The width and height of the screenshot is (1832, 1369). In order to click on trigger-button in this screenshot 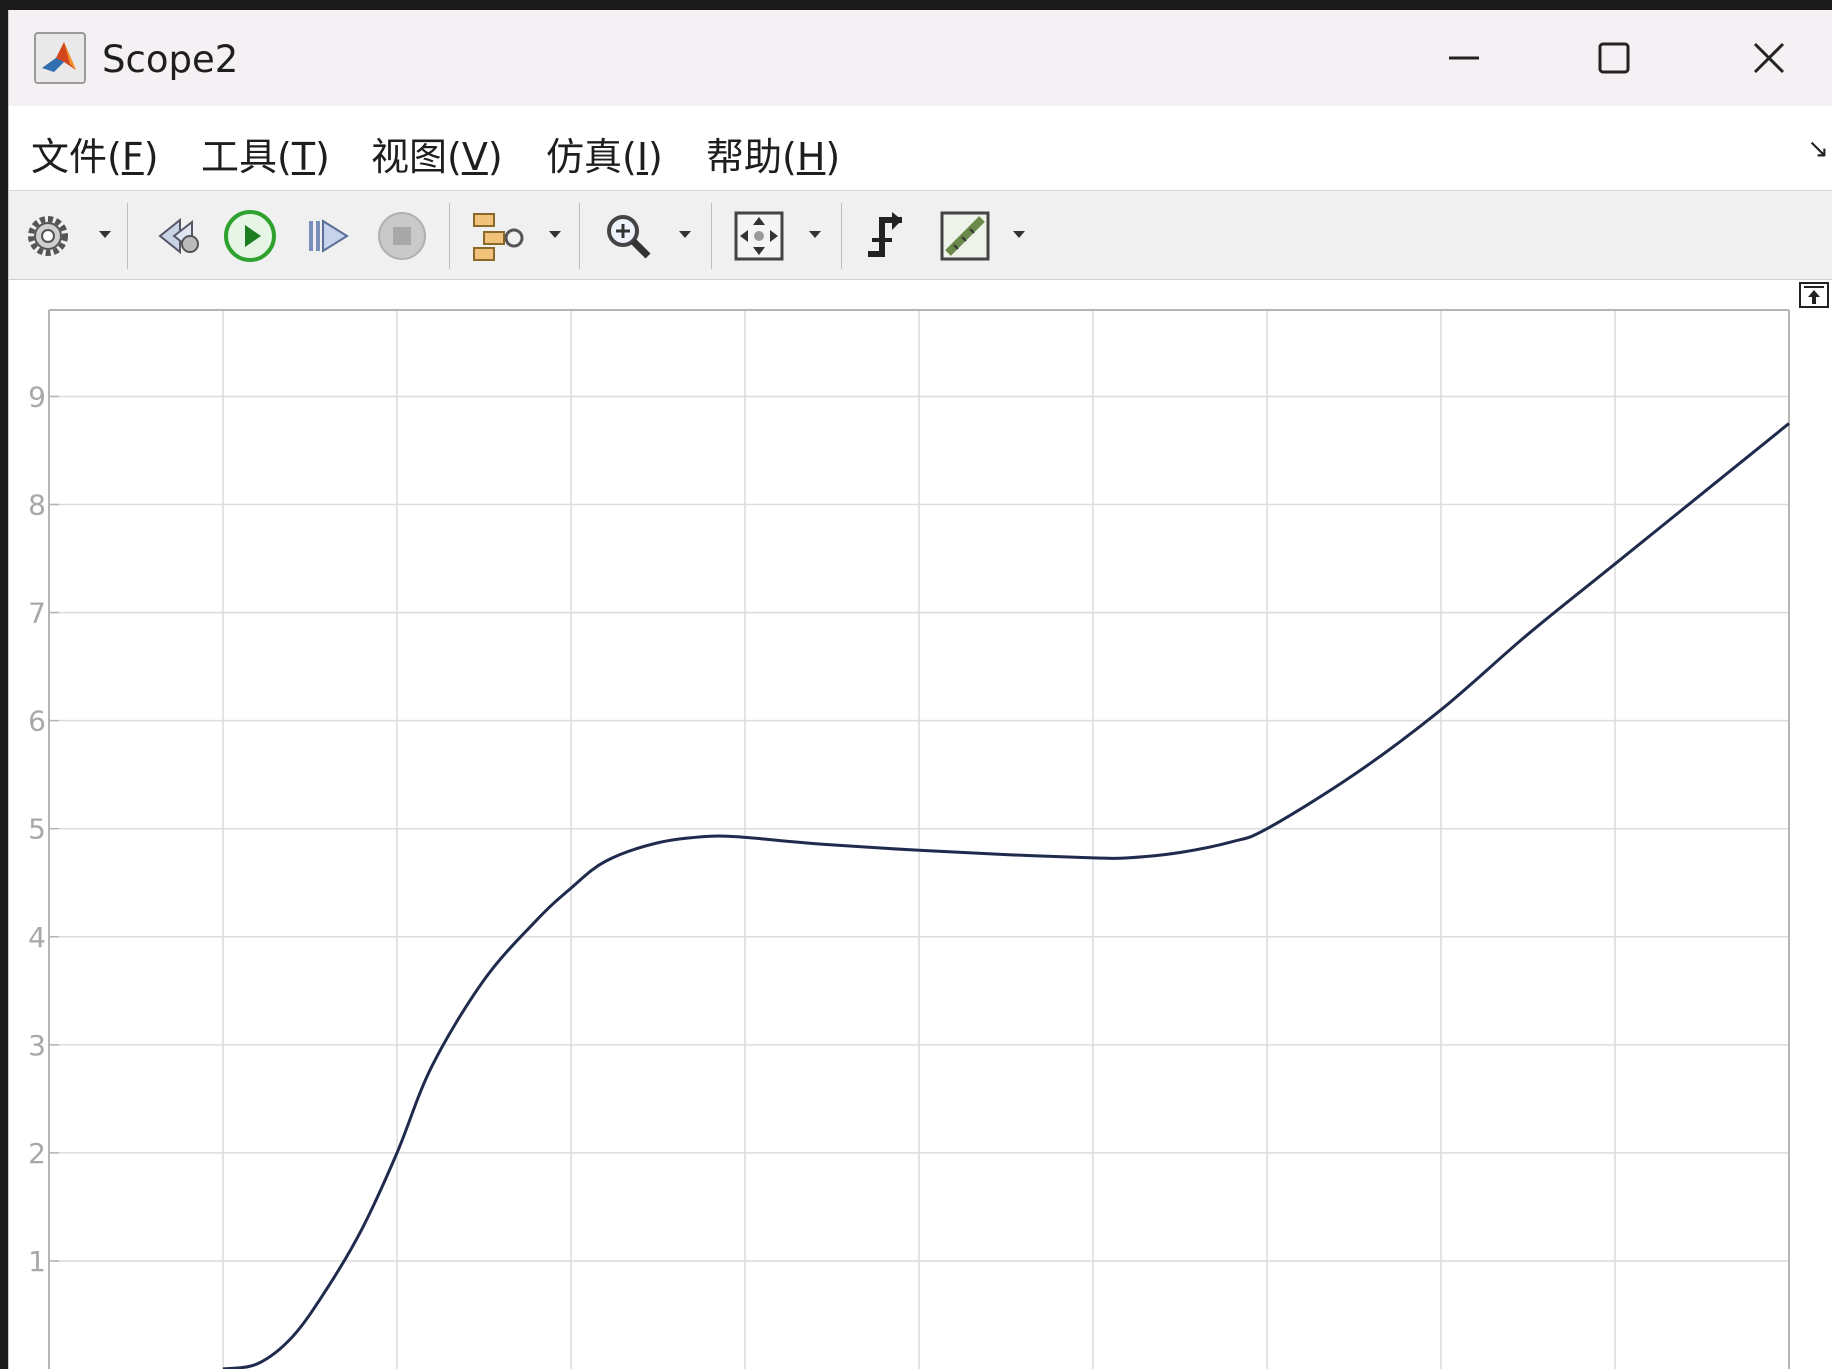, I will do `click(888, 236)`.